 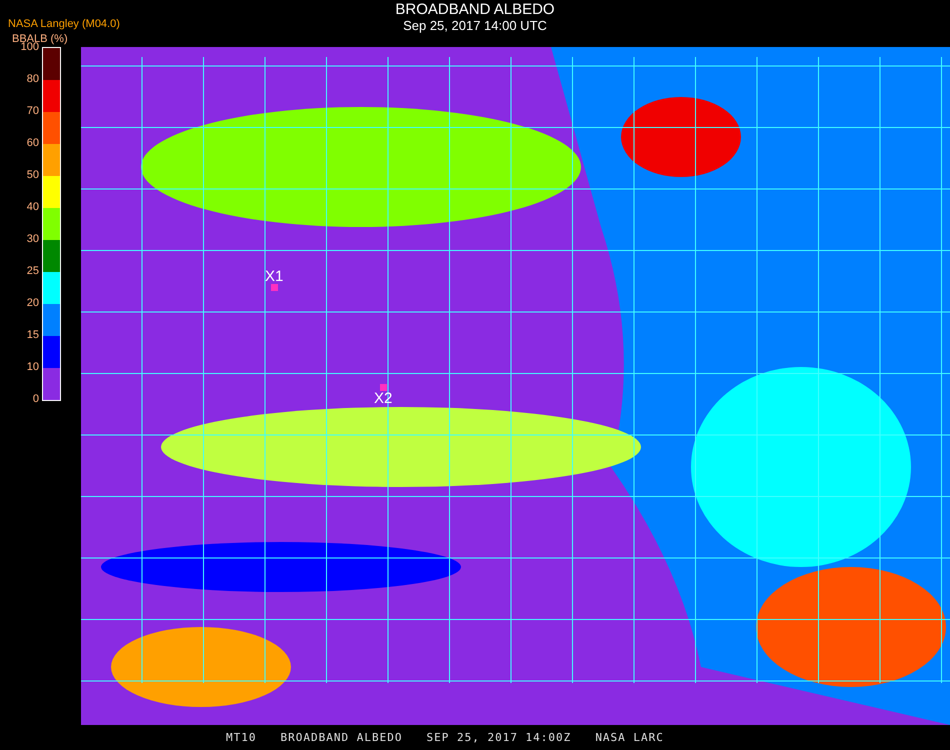 What do you see at coordinates (33, 303) in the screenshot?
I see `legend-tick-label: 20` at bounding box center [33, 303].